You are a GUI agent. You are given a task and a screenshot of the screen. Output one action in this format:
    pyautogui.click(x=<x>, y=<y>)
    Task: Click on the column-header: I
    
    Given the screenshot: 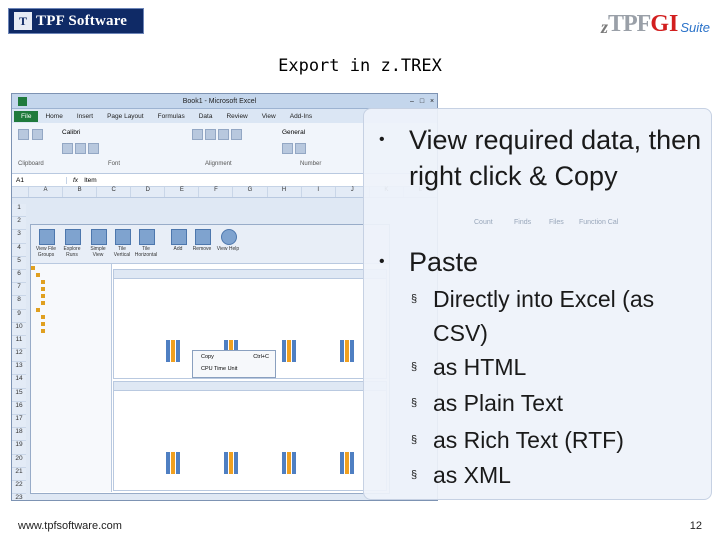 What is the action you would take?
    pyautogui.click(x=317, y=192)
    